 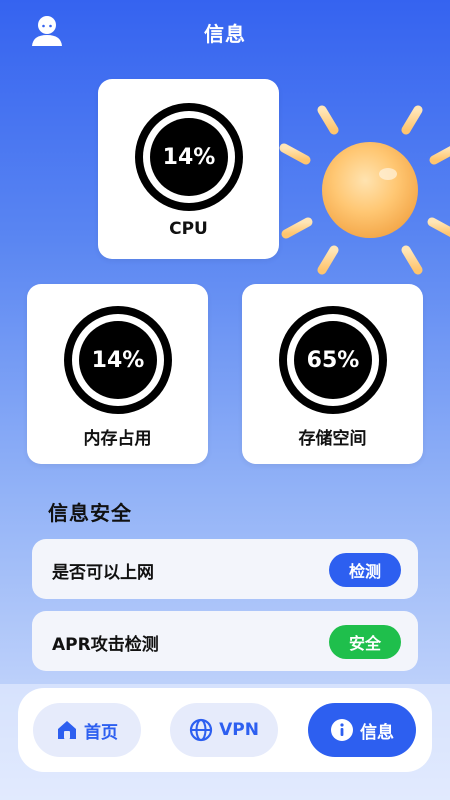 I want to click on nav-item-info: 信息, so click(x=362, y=730).